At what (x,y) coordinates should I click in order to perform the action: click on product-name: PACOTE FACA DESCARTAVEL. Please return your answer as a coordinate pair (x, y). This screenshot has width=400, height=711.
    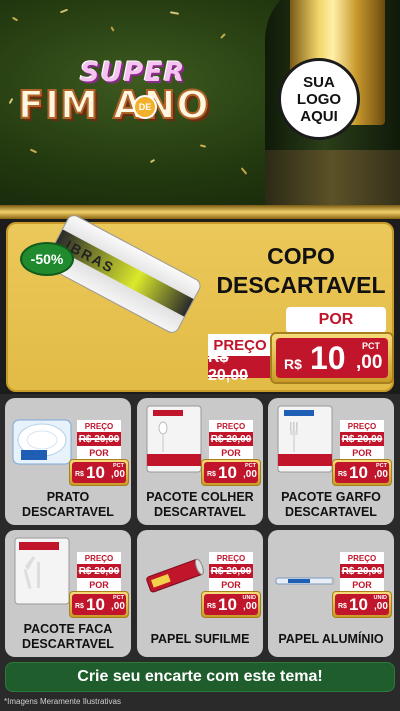
    Looking at the image, I should click on (68, 637).